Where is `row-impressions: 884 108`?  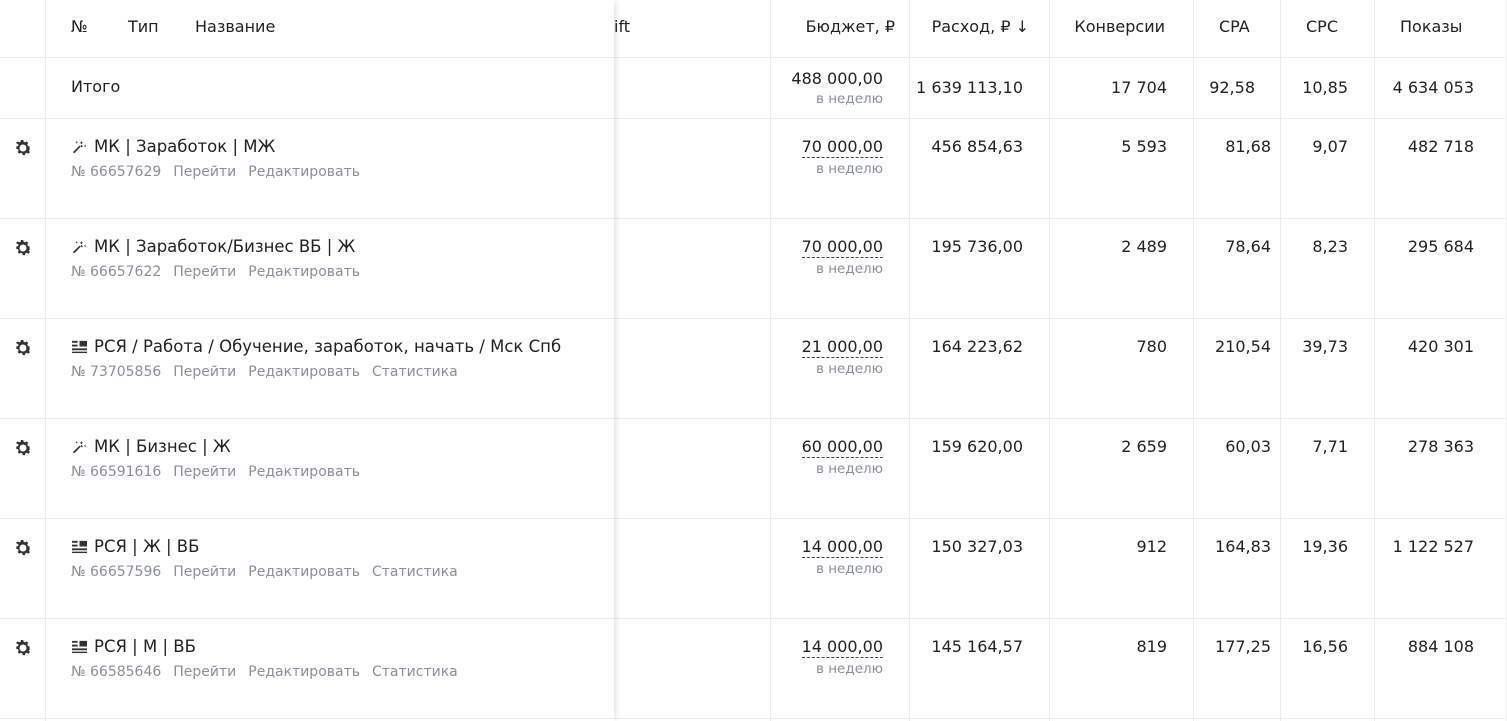
row-impressions: 884 108 is located at coordinates (1440, 646).